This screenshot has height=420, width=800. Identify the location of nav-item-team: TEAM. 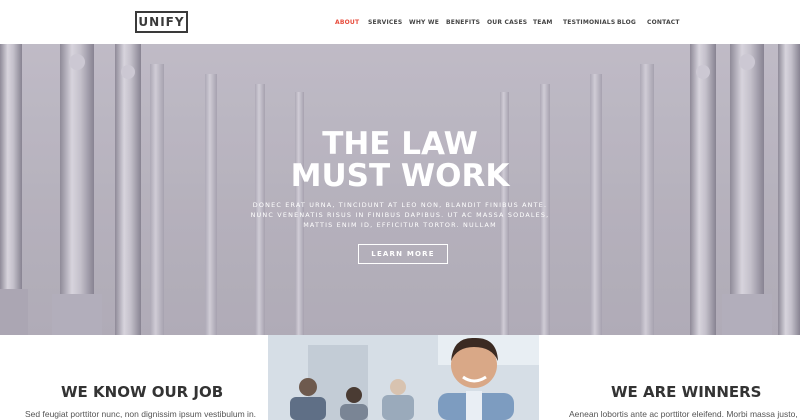
(543, 22).